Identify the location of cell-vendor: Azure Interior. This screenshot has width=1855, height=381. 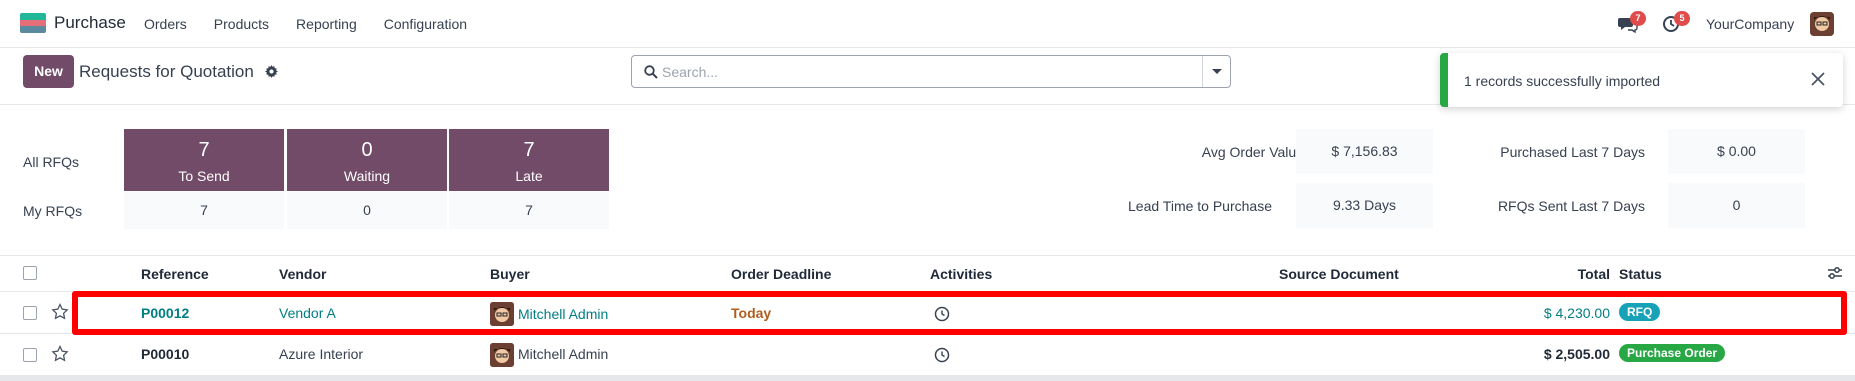
(321, 354).